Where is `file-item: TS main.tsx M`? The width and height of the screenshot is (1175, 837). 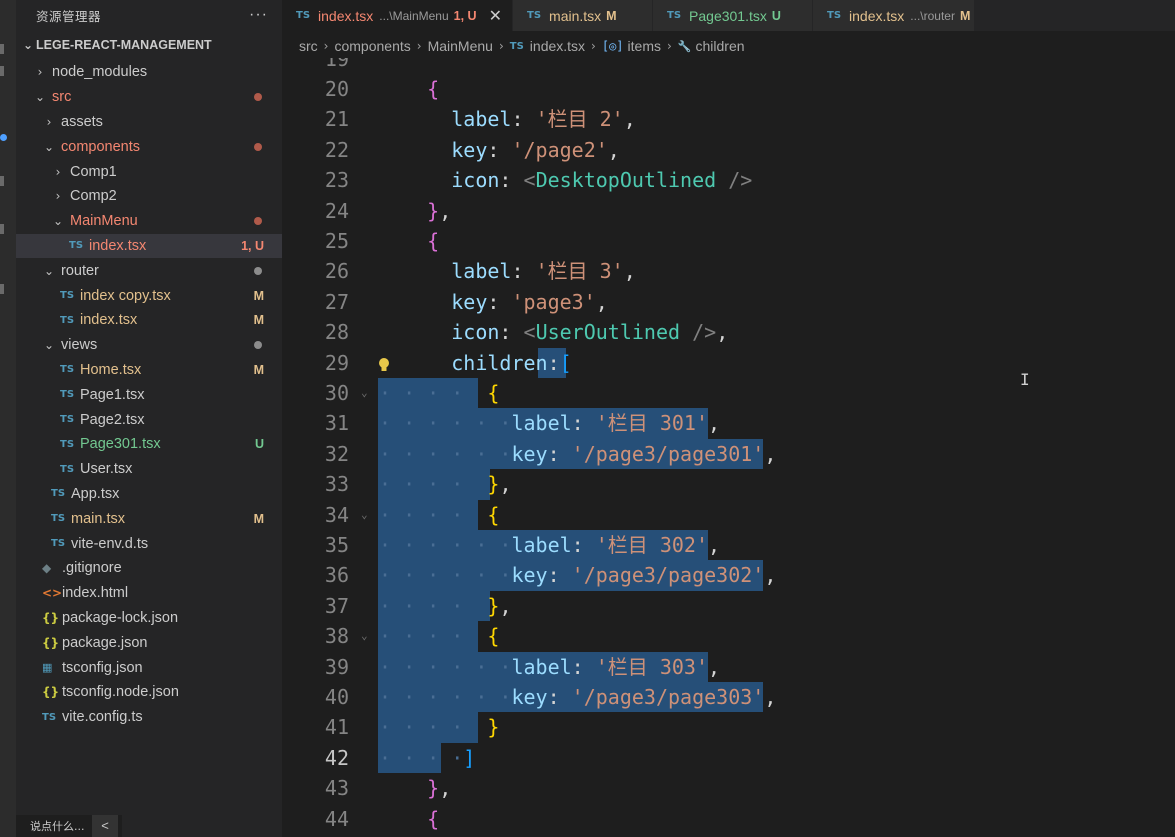 file-item: TS main.tsx M is located at coordinates (149, 518).